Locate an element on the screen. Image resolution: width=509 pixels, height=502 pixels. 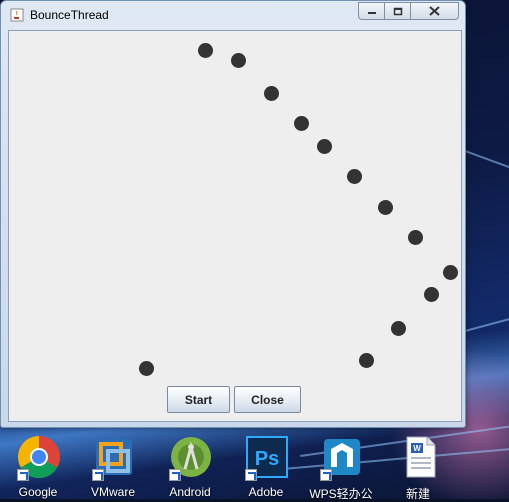
maximize-icon is located at coordinates (397, 11).